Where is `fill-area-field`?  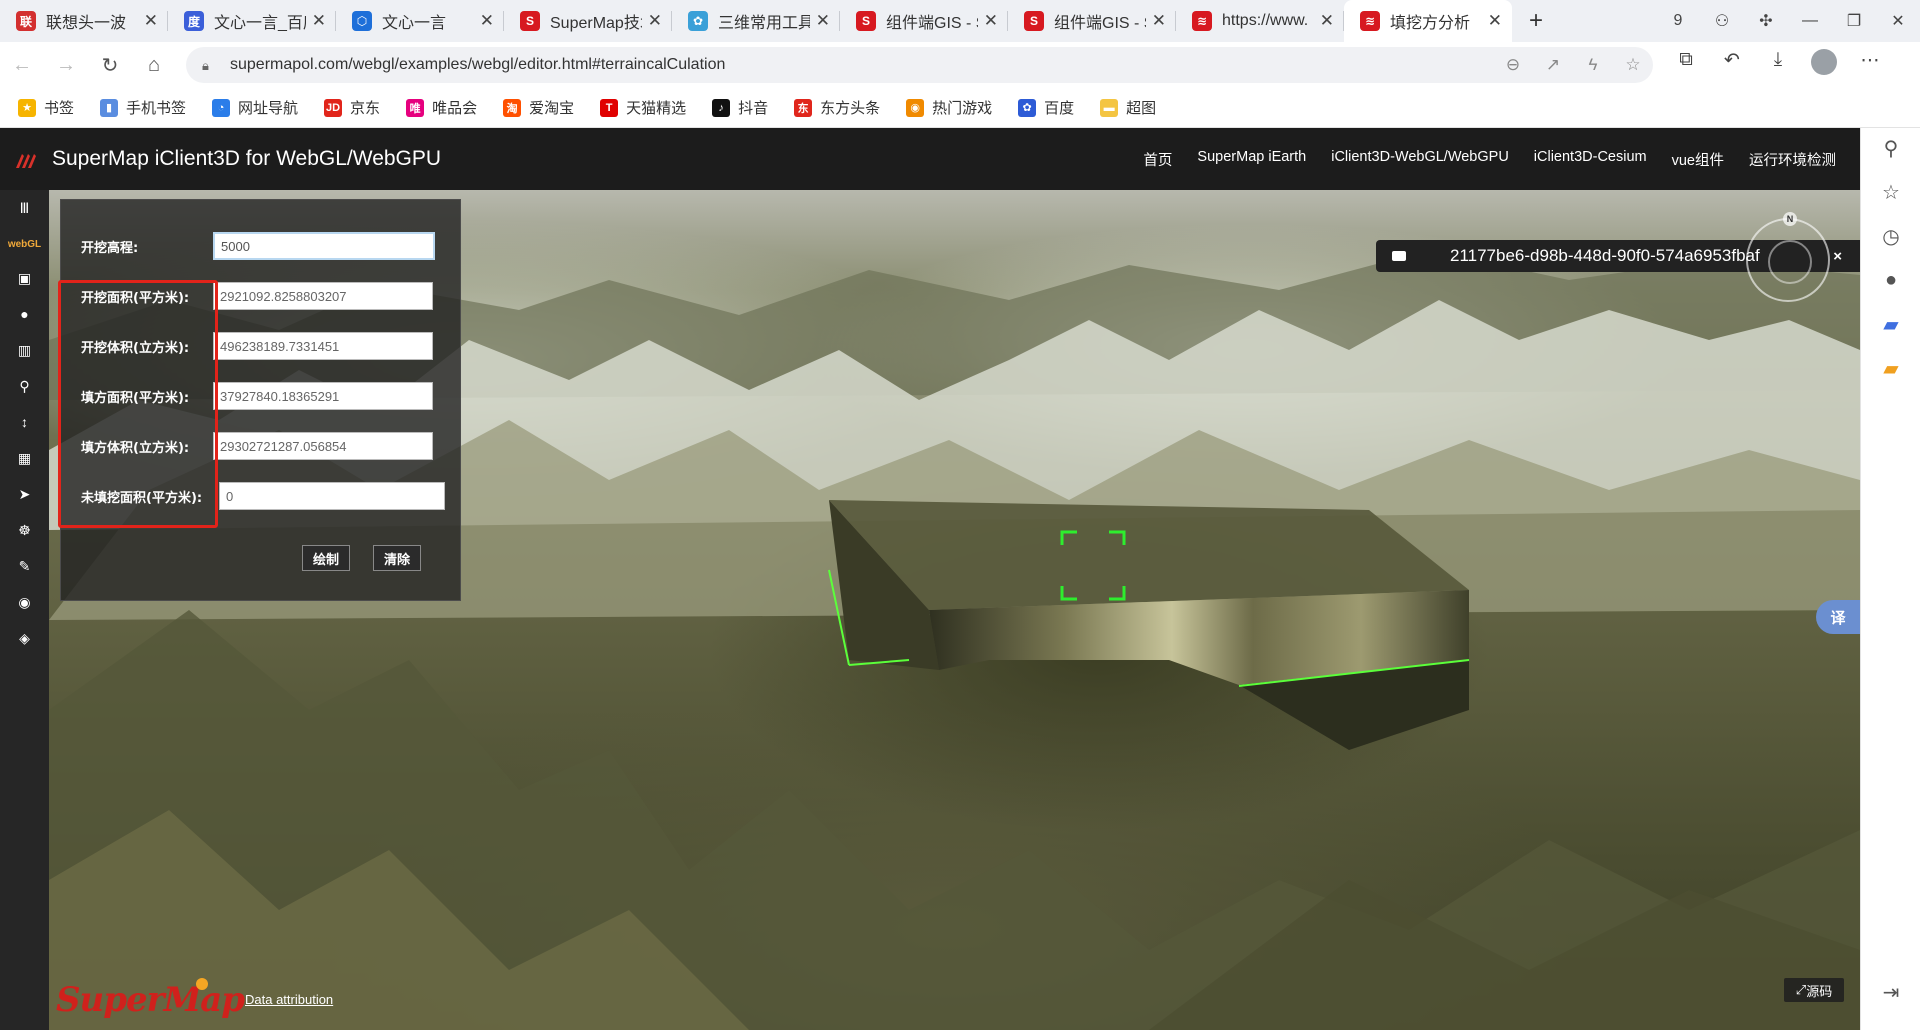 fill-area-field is located at coordinates (323, 396).